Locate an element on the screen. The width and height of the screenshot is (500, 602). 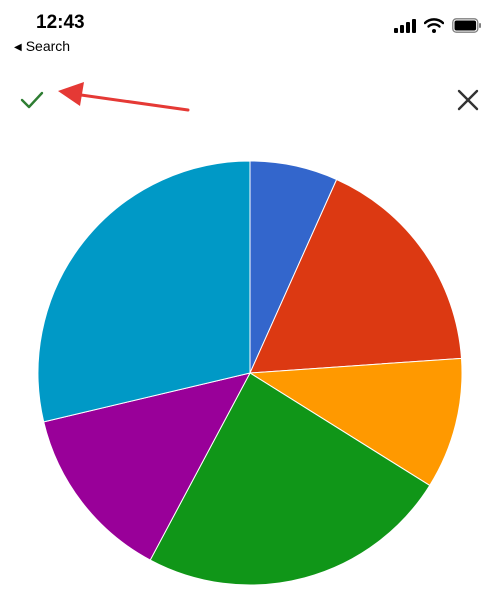
close-icon is located at coordinates (468, 100).